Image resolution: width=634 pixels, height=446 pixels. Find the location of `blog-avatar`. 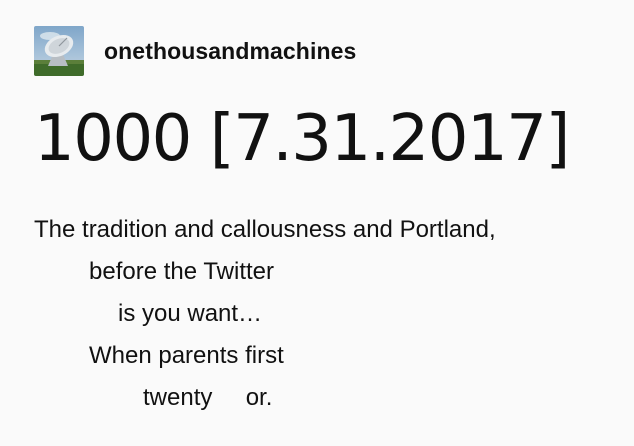

blog-avatar is located at coordinates (59, 51).